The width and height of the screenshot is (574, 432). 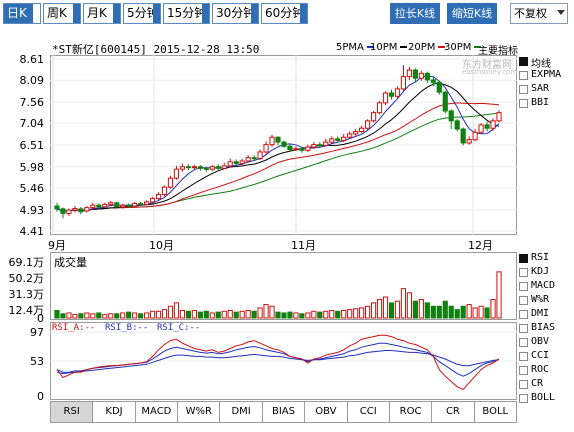 What do you see at coordinates (62, 13) in the screenshot?
I see `period-tab: 周K` at bounding box center [62, 13].